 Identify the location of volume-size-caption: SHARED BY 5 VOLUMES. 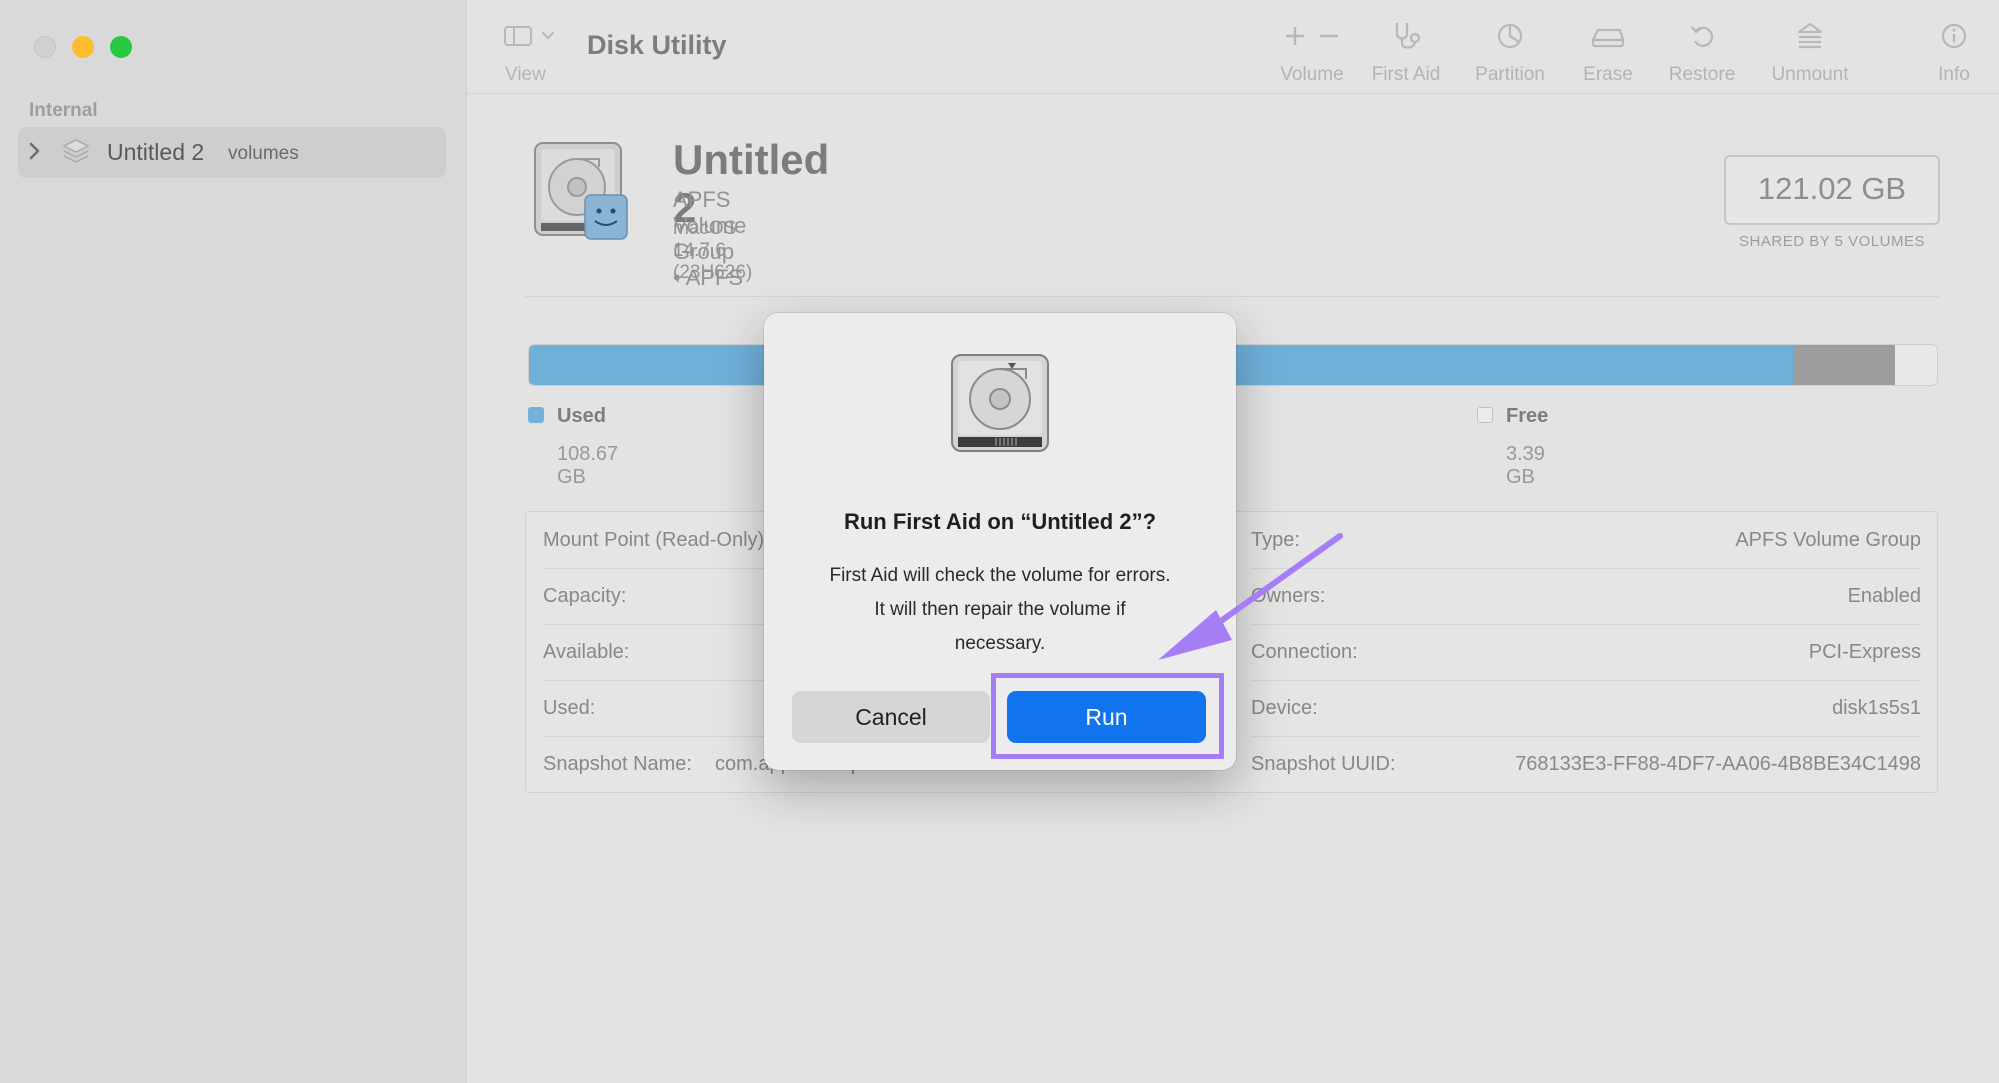
(1832, 241).